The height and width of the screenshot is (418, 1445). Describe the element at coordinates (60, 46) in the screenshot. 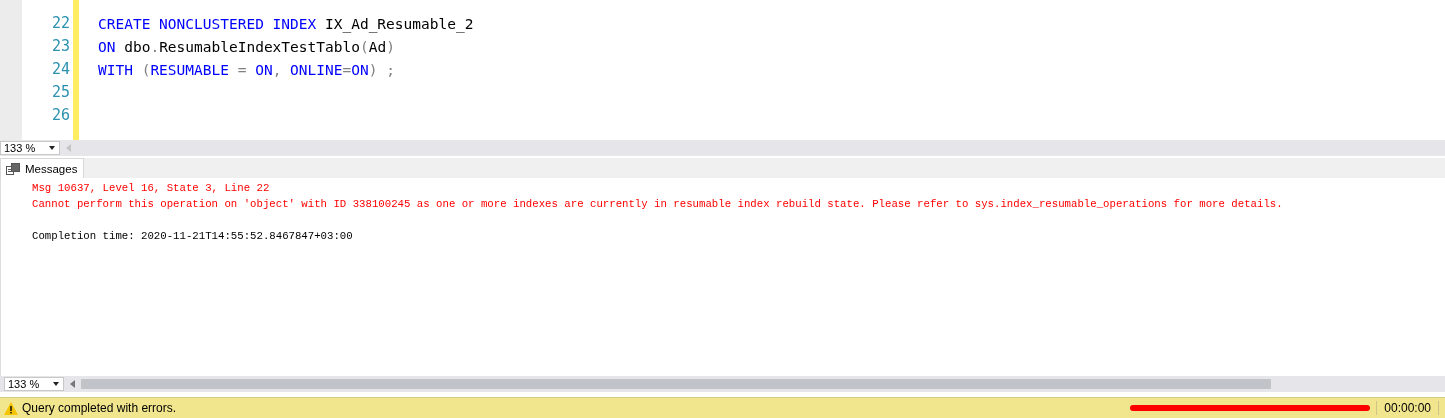

I see `line-number: 23` at that location.